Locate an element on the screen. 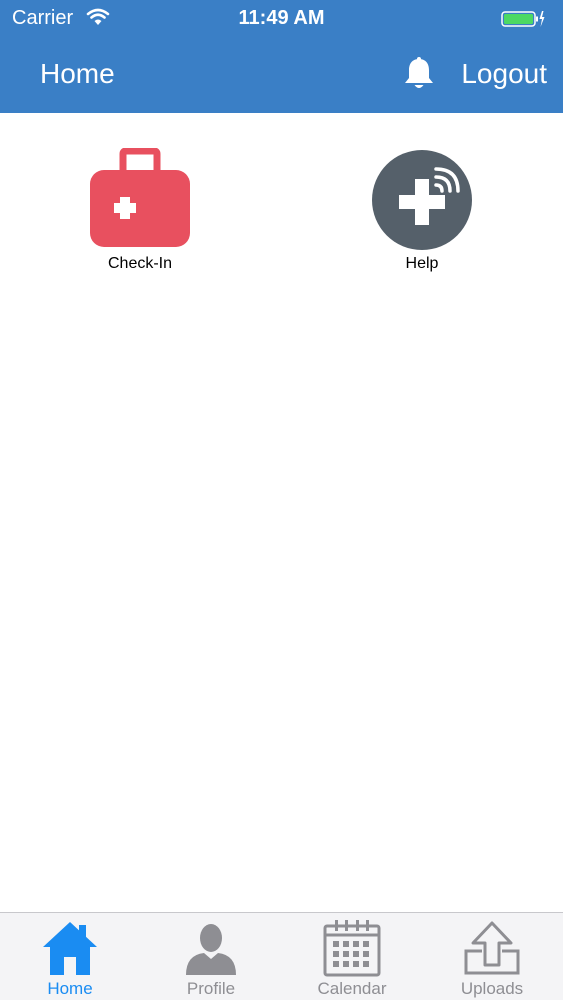 The height and width of the screenshot is (1001, 563). calendar-icon is located at coordinates (352, 948).